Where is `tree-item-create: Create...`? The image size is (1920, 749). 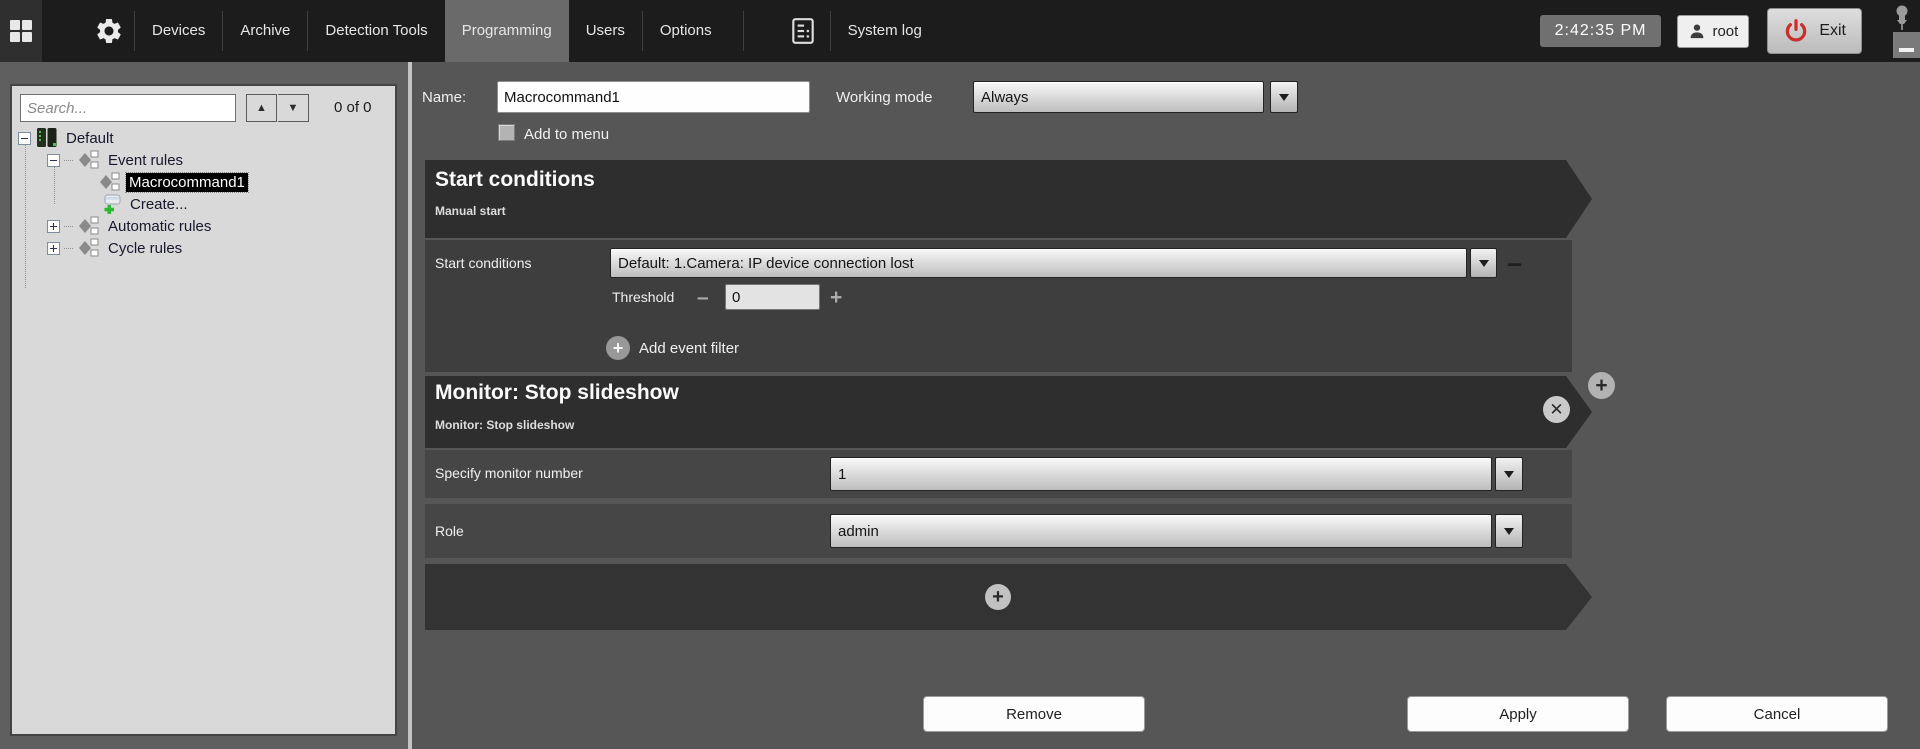
tree-item-create: Create... is located at coordinates (146, 204).